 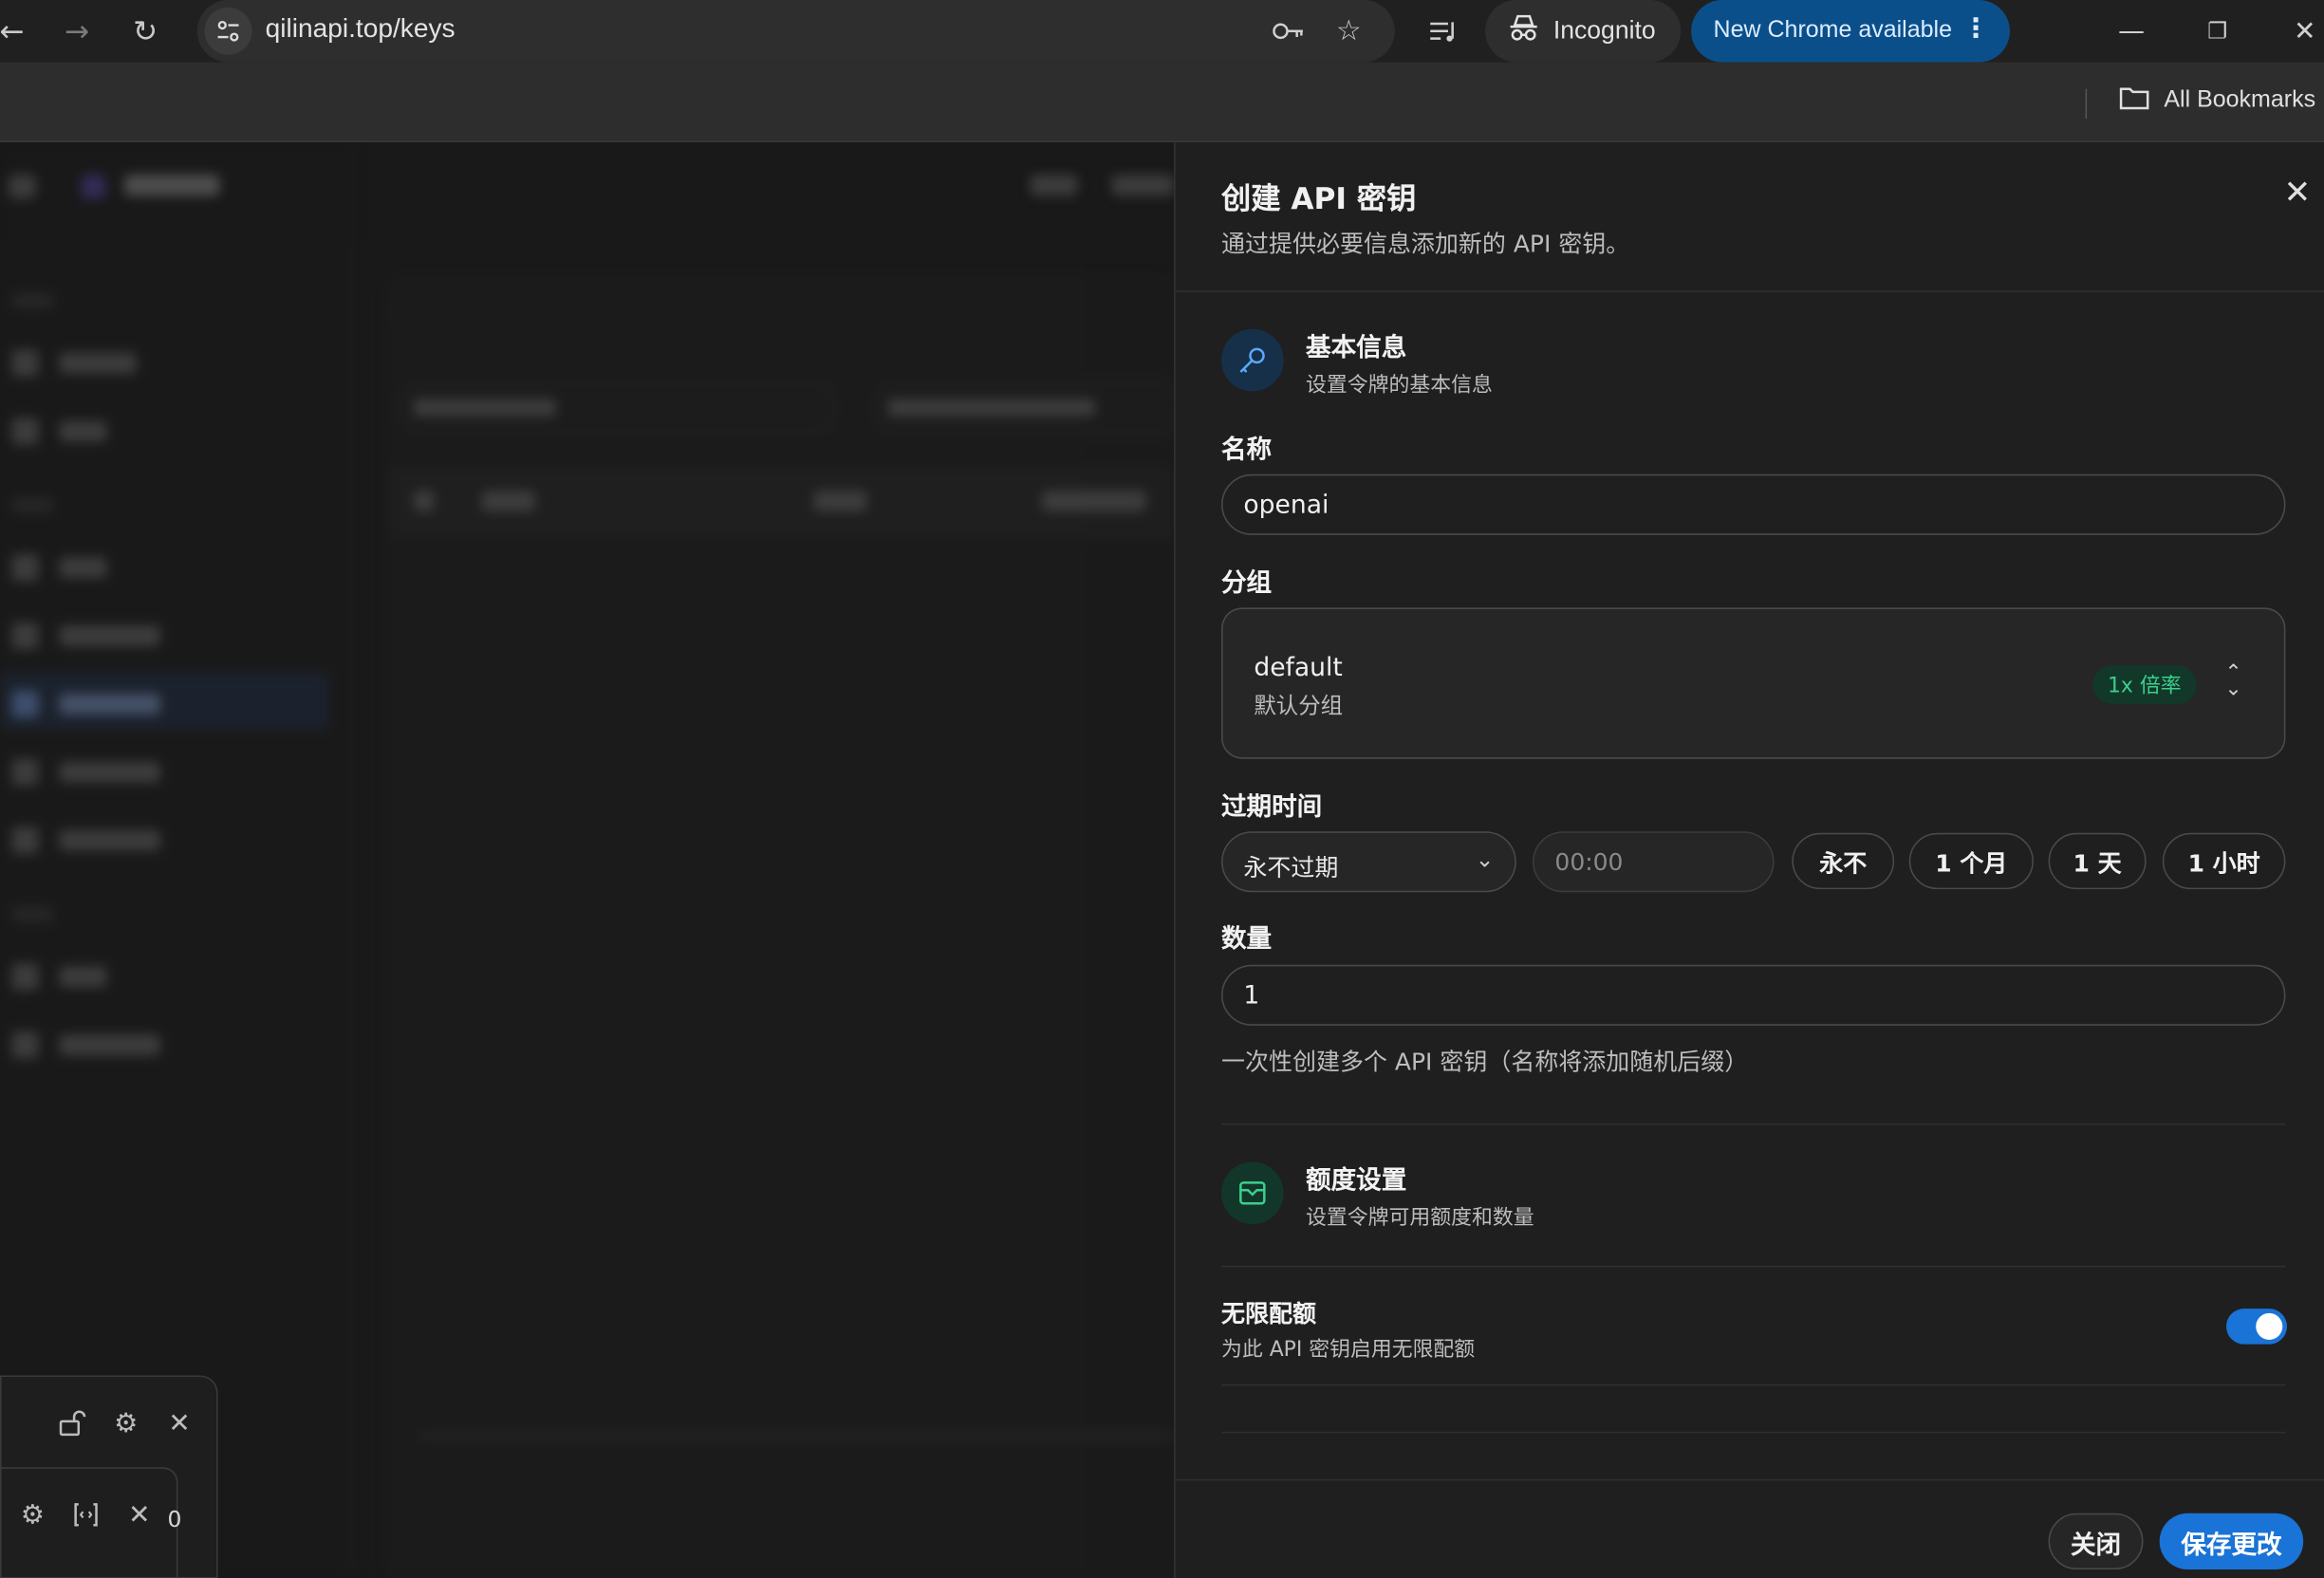 I want to click on reload-icon: ↻, so click(x=145, y=31).